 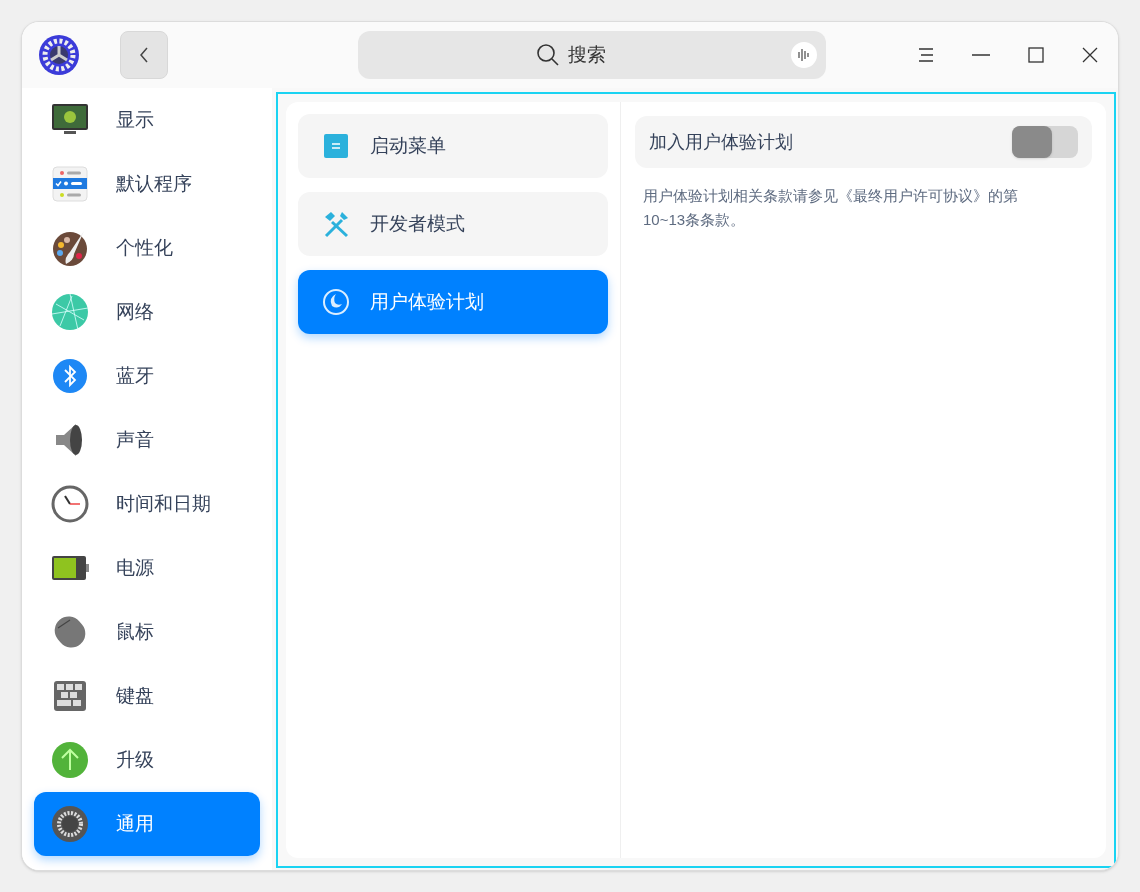 What do you see at coordinates (453, 224) in the screenshot?
I see `submenu-item: 开发者模式` at bounding box center [453, 224].